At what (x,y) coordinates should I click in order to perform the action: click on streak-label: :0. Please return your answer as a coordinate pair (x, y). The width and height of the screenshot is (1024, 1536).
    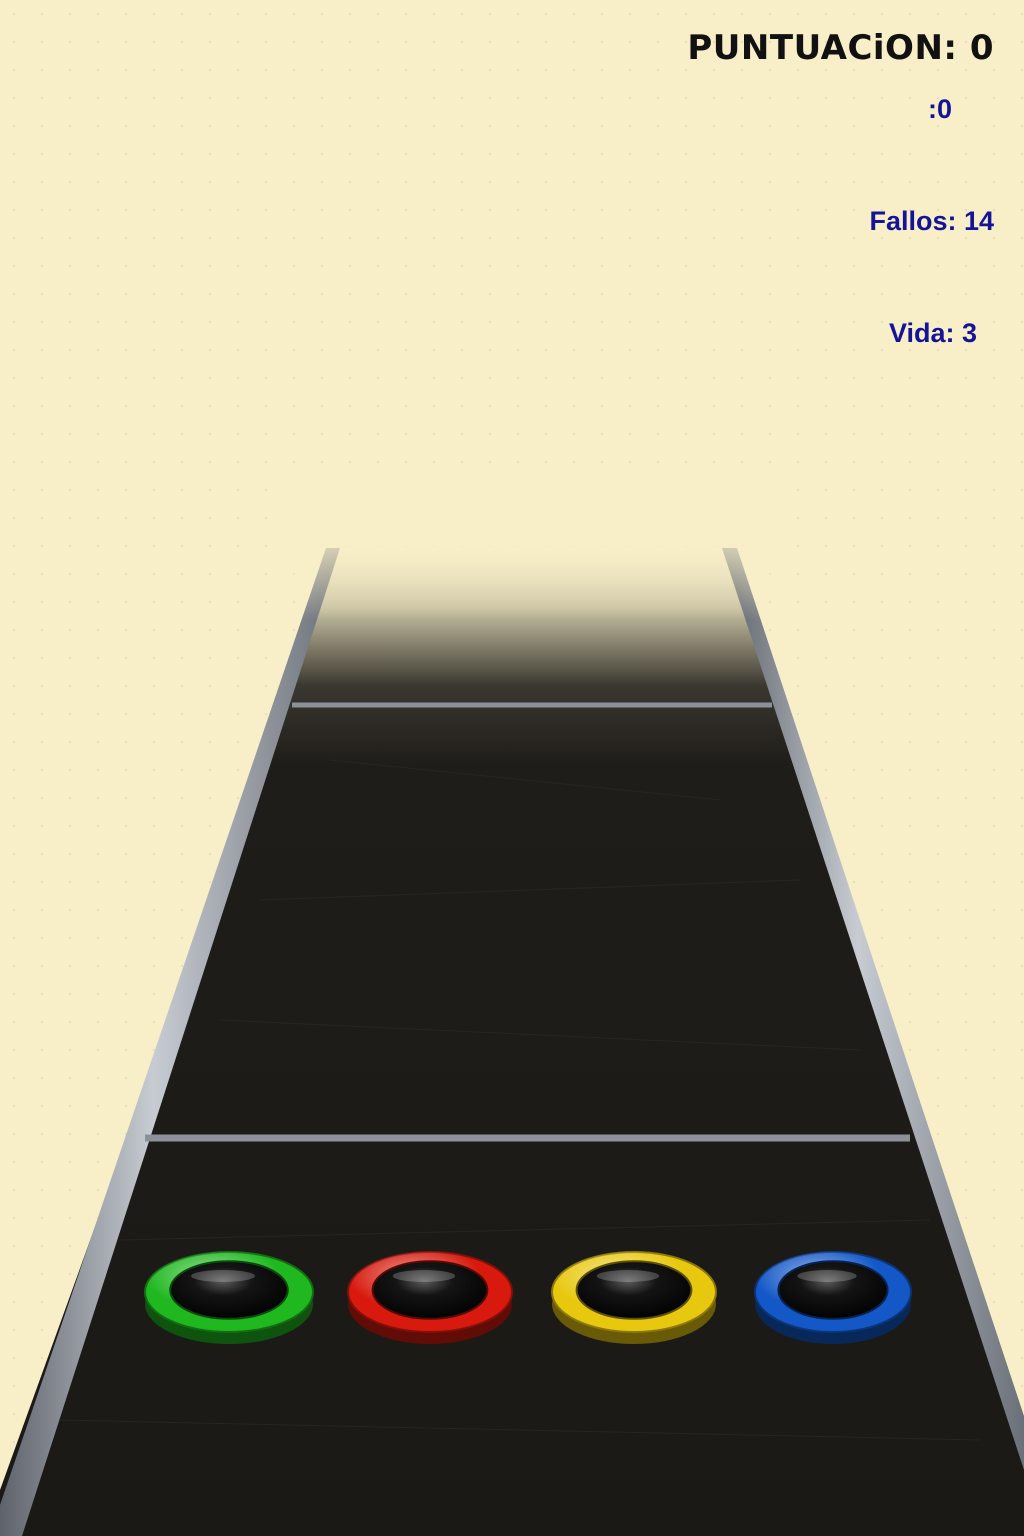
    Looking at the image, I should click on (940, 109).